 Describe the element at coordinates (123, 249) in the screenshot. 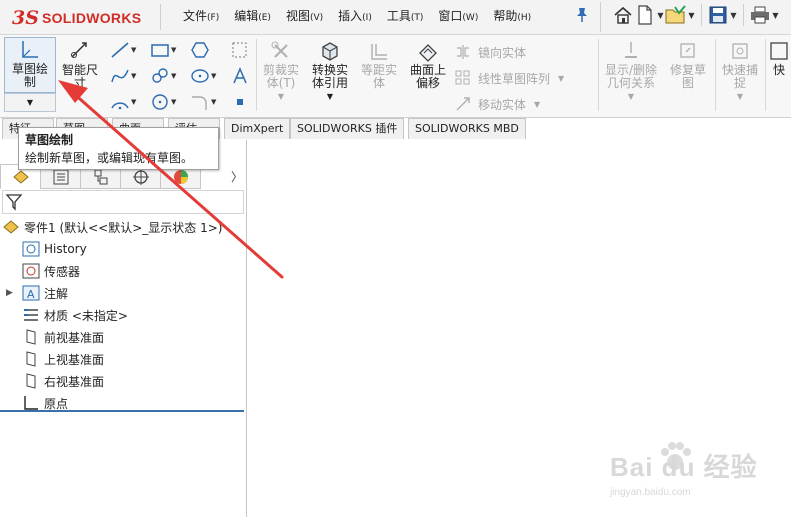

I see `tree-item: History` at that location.